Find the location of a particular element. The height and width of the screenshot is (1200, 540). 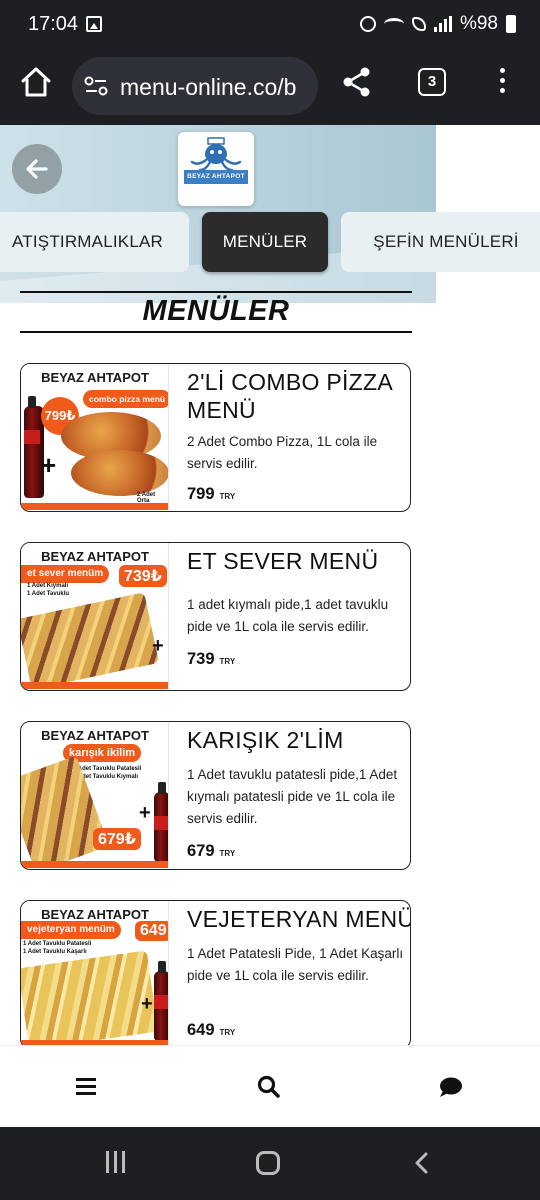

home-button is located at coordinates (36, 82).